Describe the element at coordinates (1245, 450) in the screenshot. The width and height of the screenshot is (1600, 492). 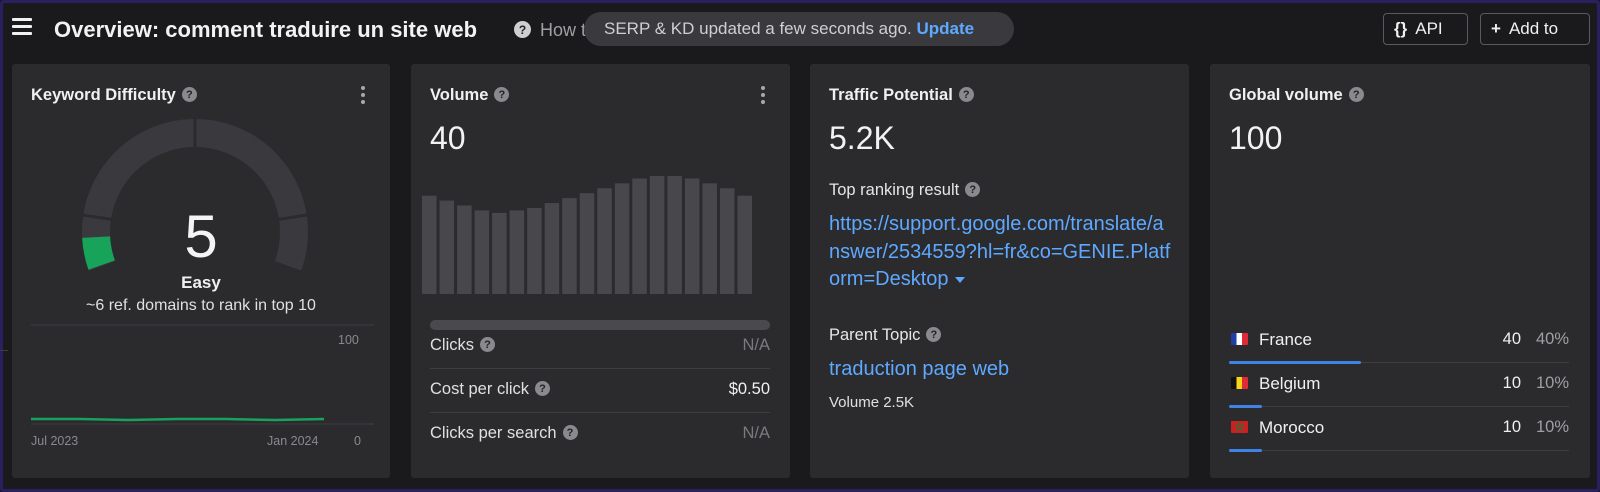
I see `country-share-bar` at that location.